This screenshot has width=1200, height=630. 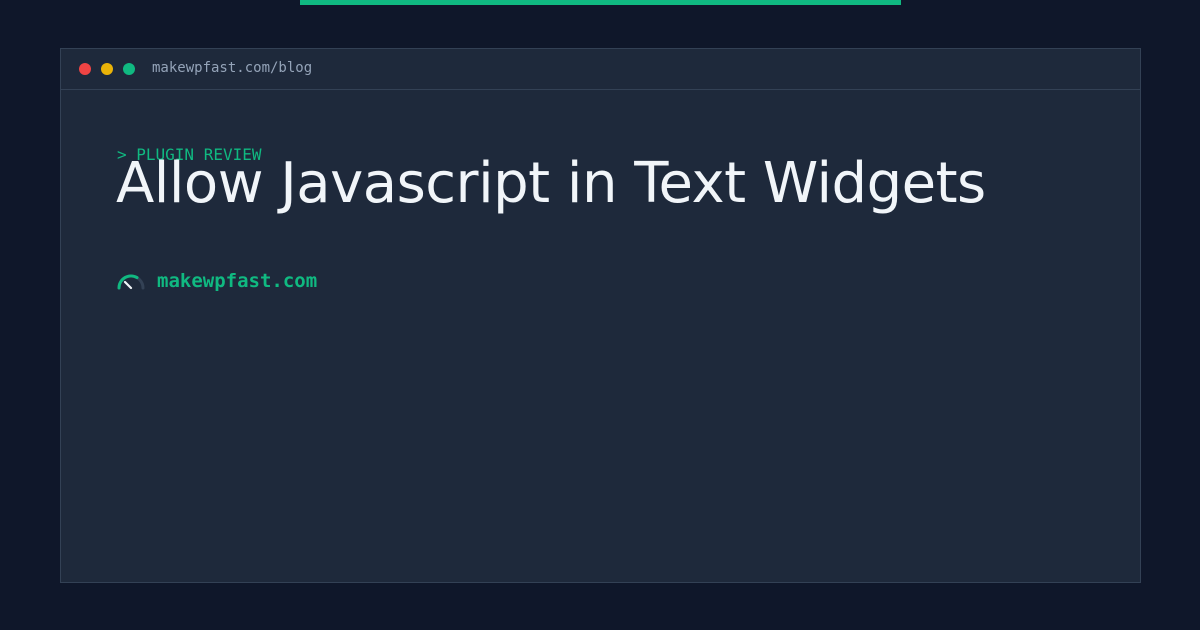 I want to click on window-url: makewpfast.com/blog, so click(x=232, y=68).